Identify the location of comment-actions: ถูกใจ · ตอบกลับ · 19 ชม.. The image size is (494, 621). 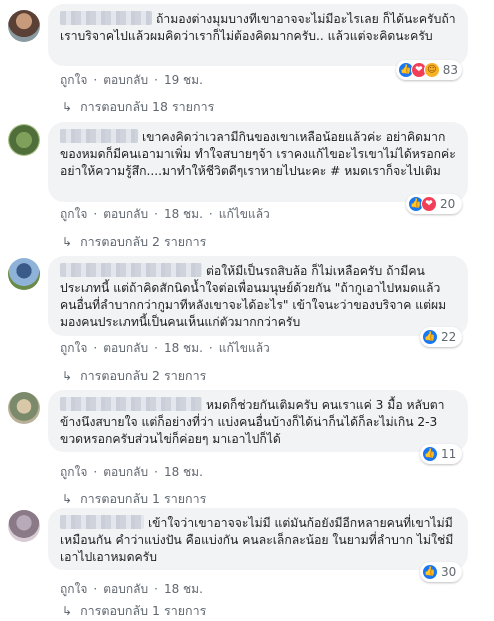
(131, 80).